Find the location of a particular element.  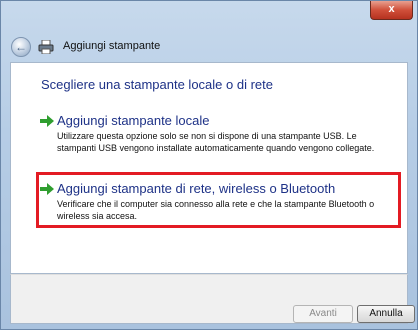

option-title: Aggiungi stampante locale is located at coordinates (133, 120).